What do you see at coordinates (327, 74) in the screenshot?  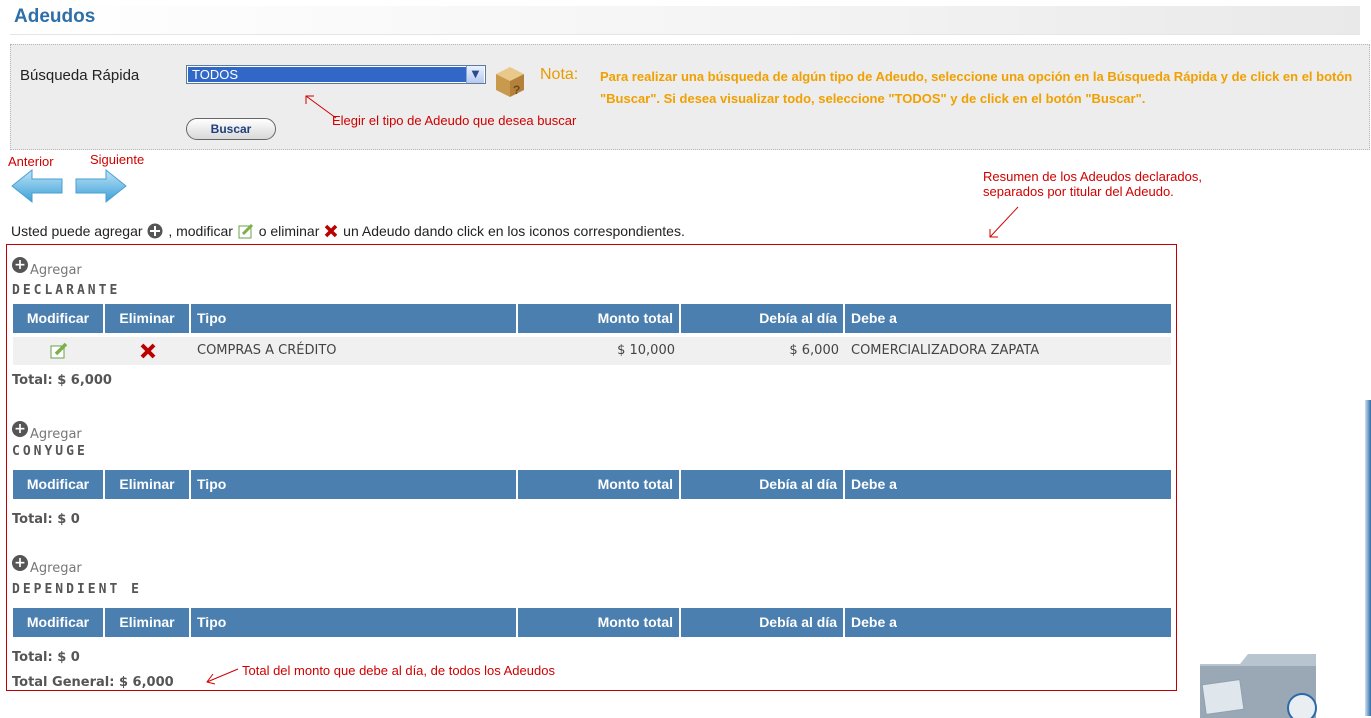 I see `adeudo-type-selected: TODOS` at bounding box center [327, 74].